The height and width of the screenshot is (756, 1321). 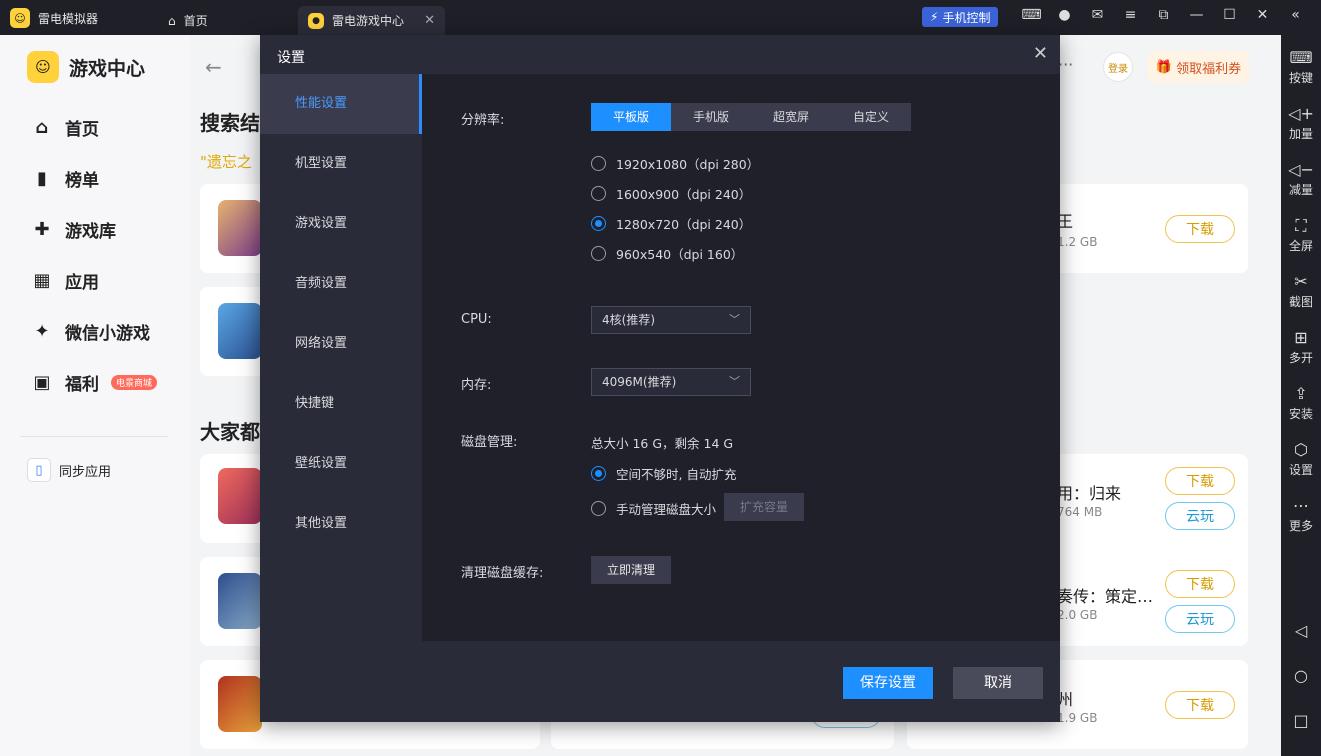 I want to click on sidebar-item-apps: ▦ 应用, so click(x=65, y=280).